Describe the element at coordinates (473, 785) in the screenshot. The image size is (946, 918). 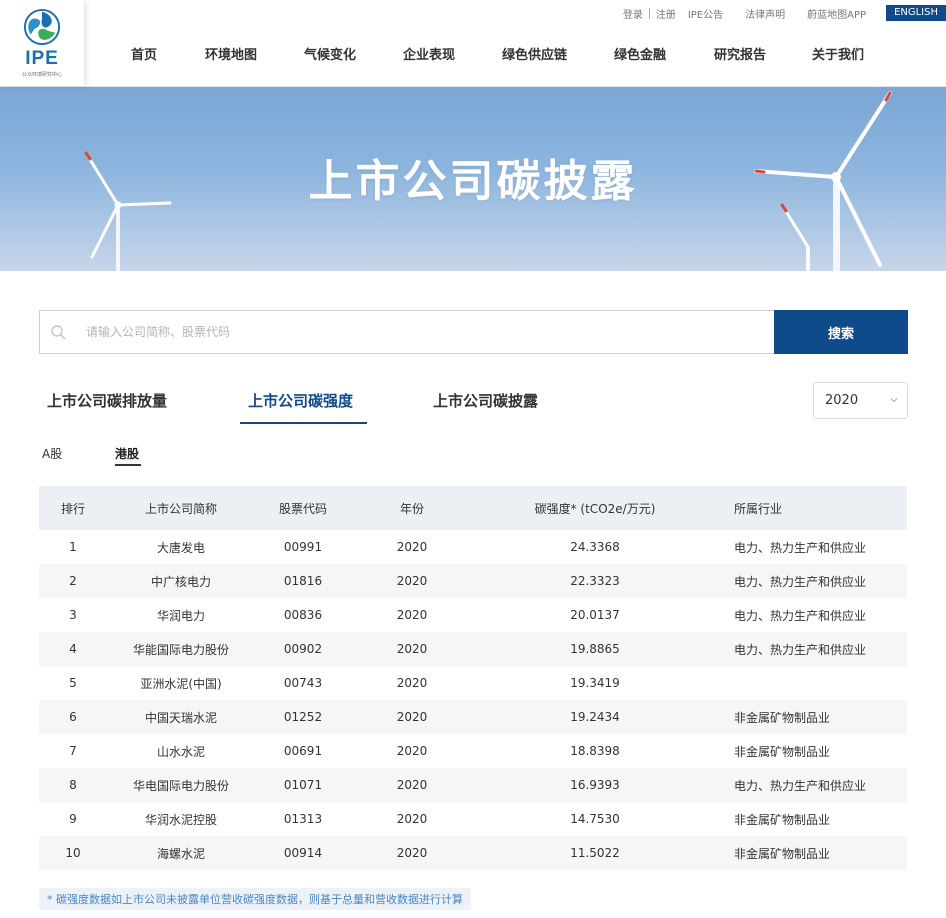
I see `table-row: 8 华电国际电力股份 01071 2020 16.9393 电力、热力生产和供应业` at that location.